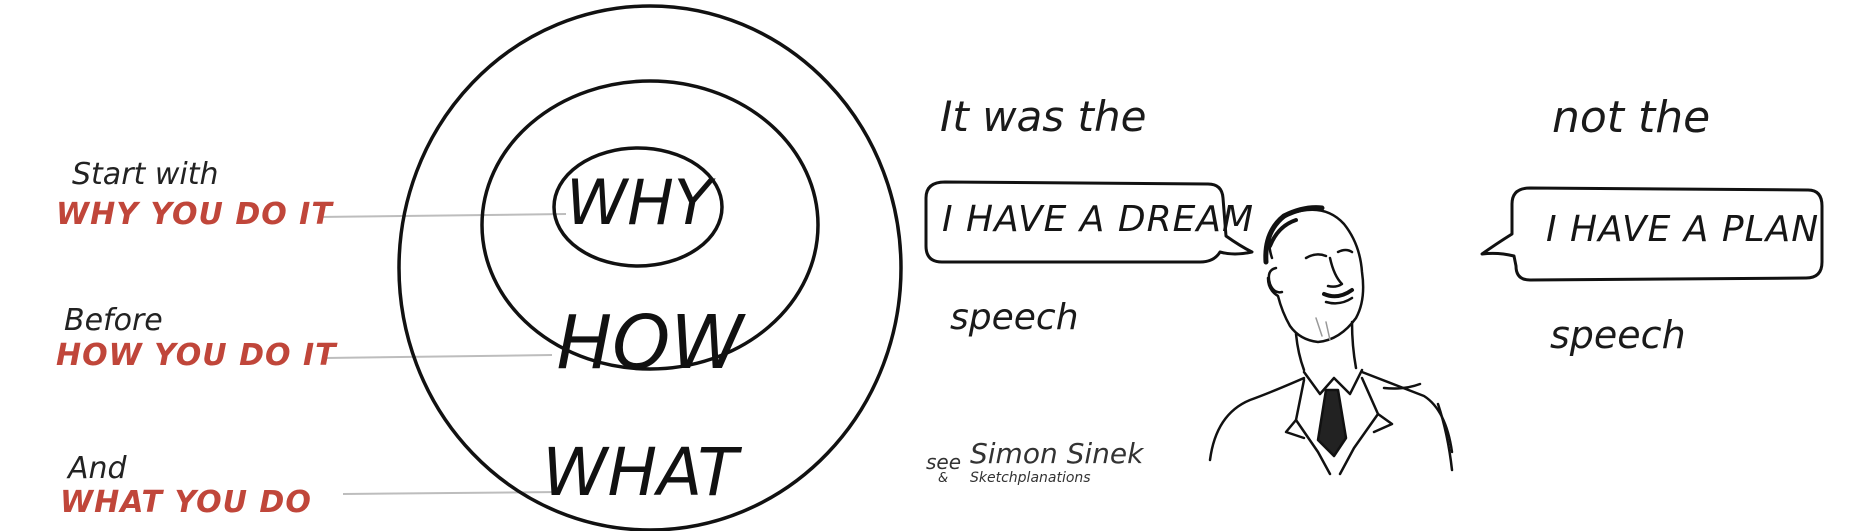  I want to click on circle-word-what: WHAT, so click(640, 472).